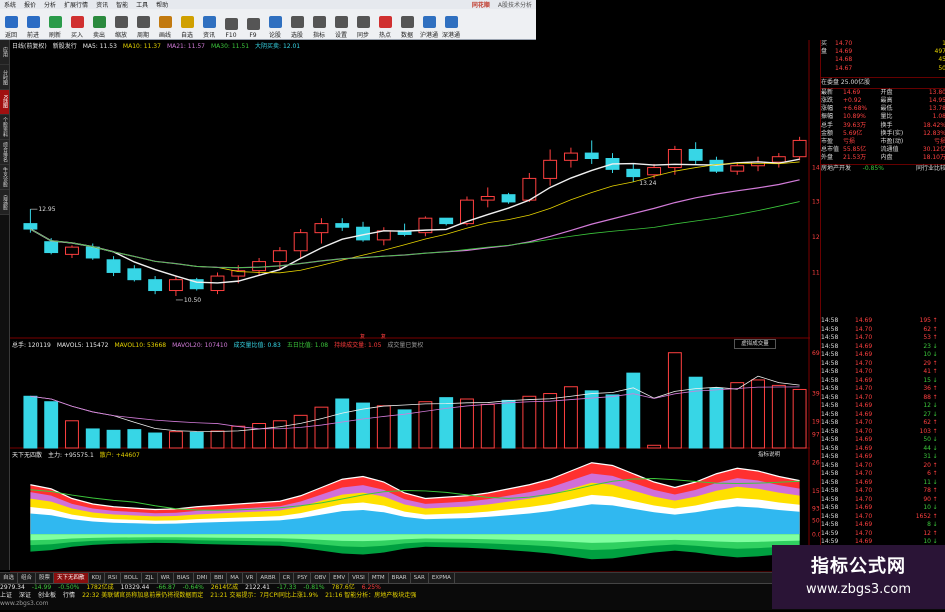  Describe the element at coordinates (924, 169) in the screenshot. I see `industry-compare-link: 同行业比较` at that location.